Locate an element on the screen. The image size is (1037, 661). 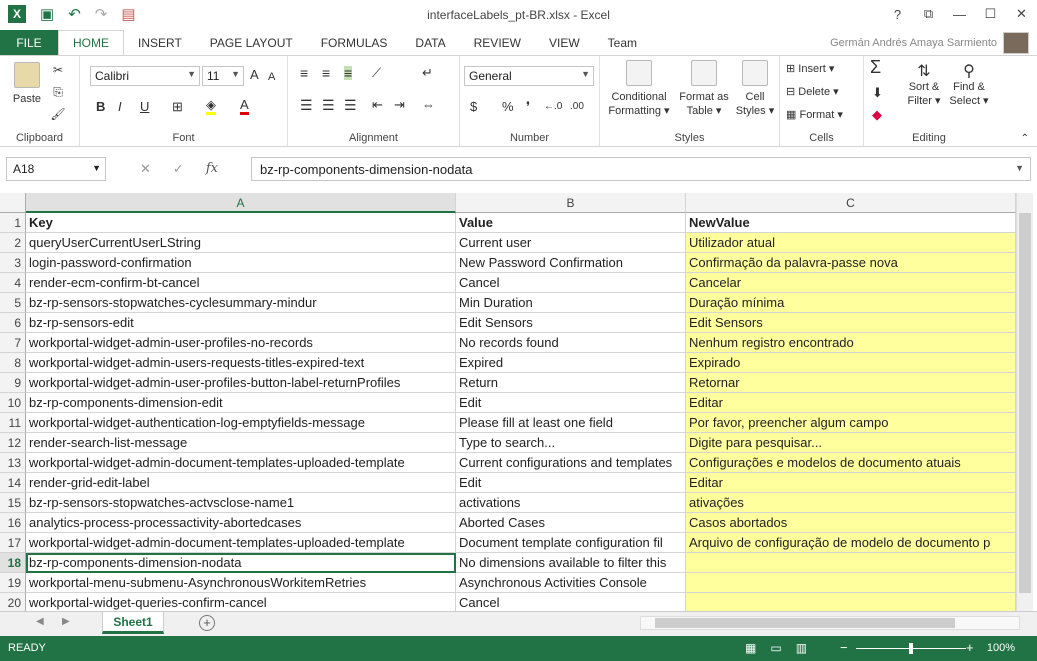
row-header: 3 is located at coordinates (13, 263).